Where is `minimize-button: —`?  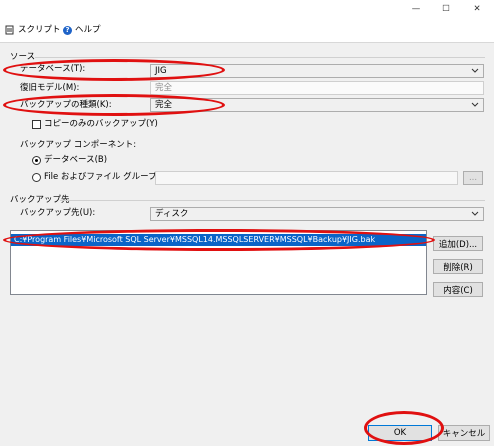
minimize-button: — is located at coordinates (416, 9).